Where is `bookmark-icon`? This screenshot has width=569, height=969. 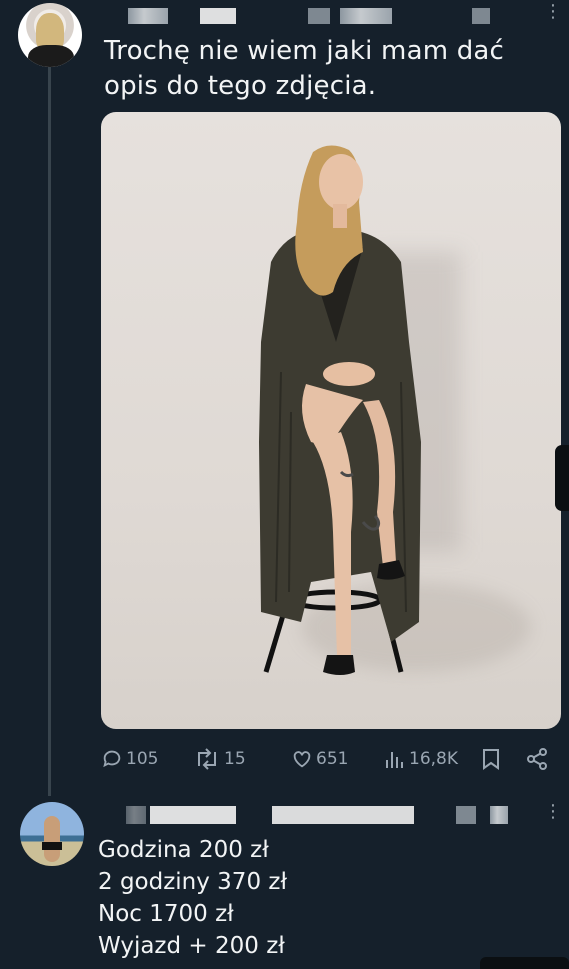
bookmark-icon is located at coordinates (491, 759).